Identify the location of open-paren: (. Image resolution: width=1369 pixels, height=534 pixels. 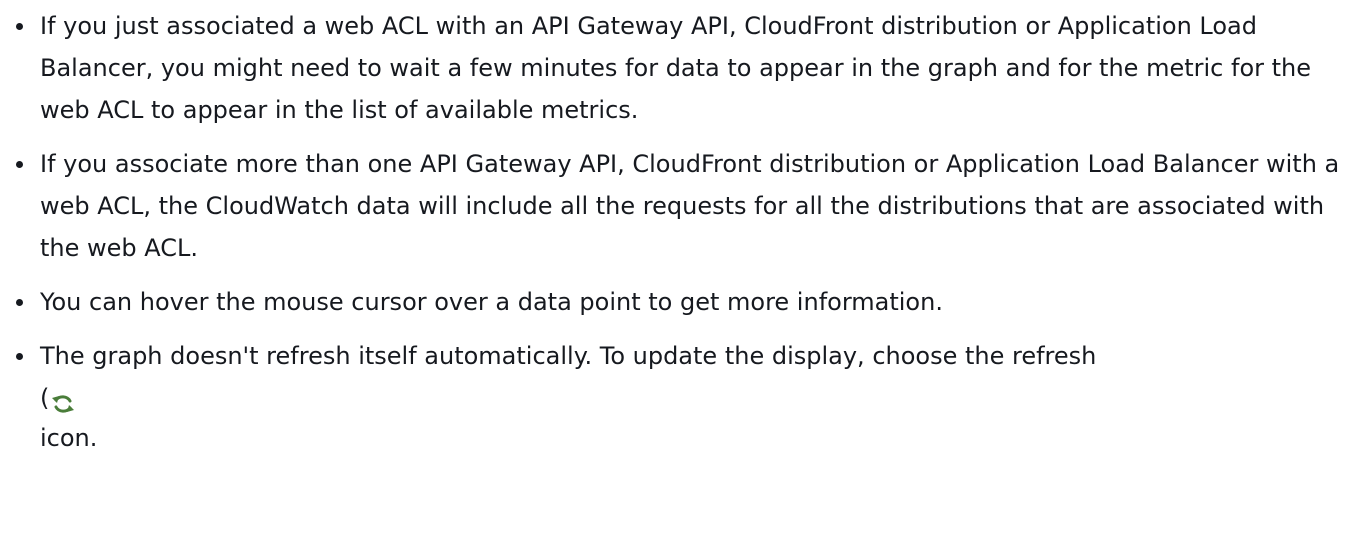
(45, 398).